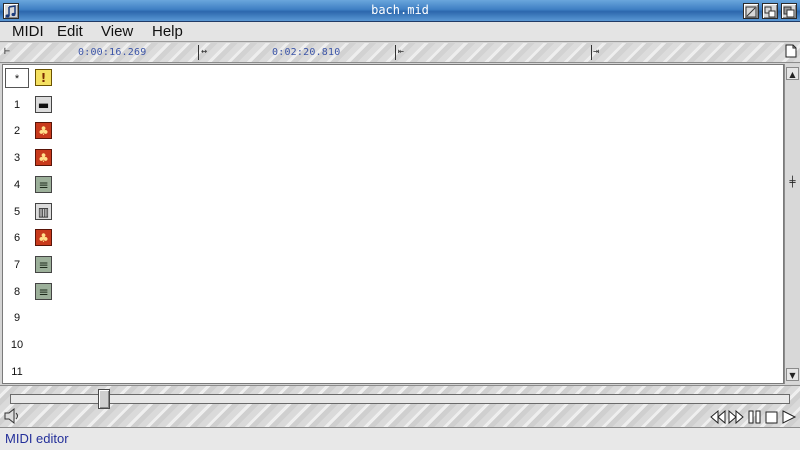  I want to click on track-number: 10, so click(17, 345).